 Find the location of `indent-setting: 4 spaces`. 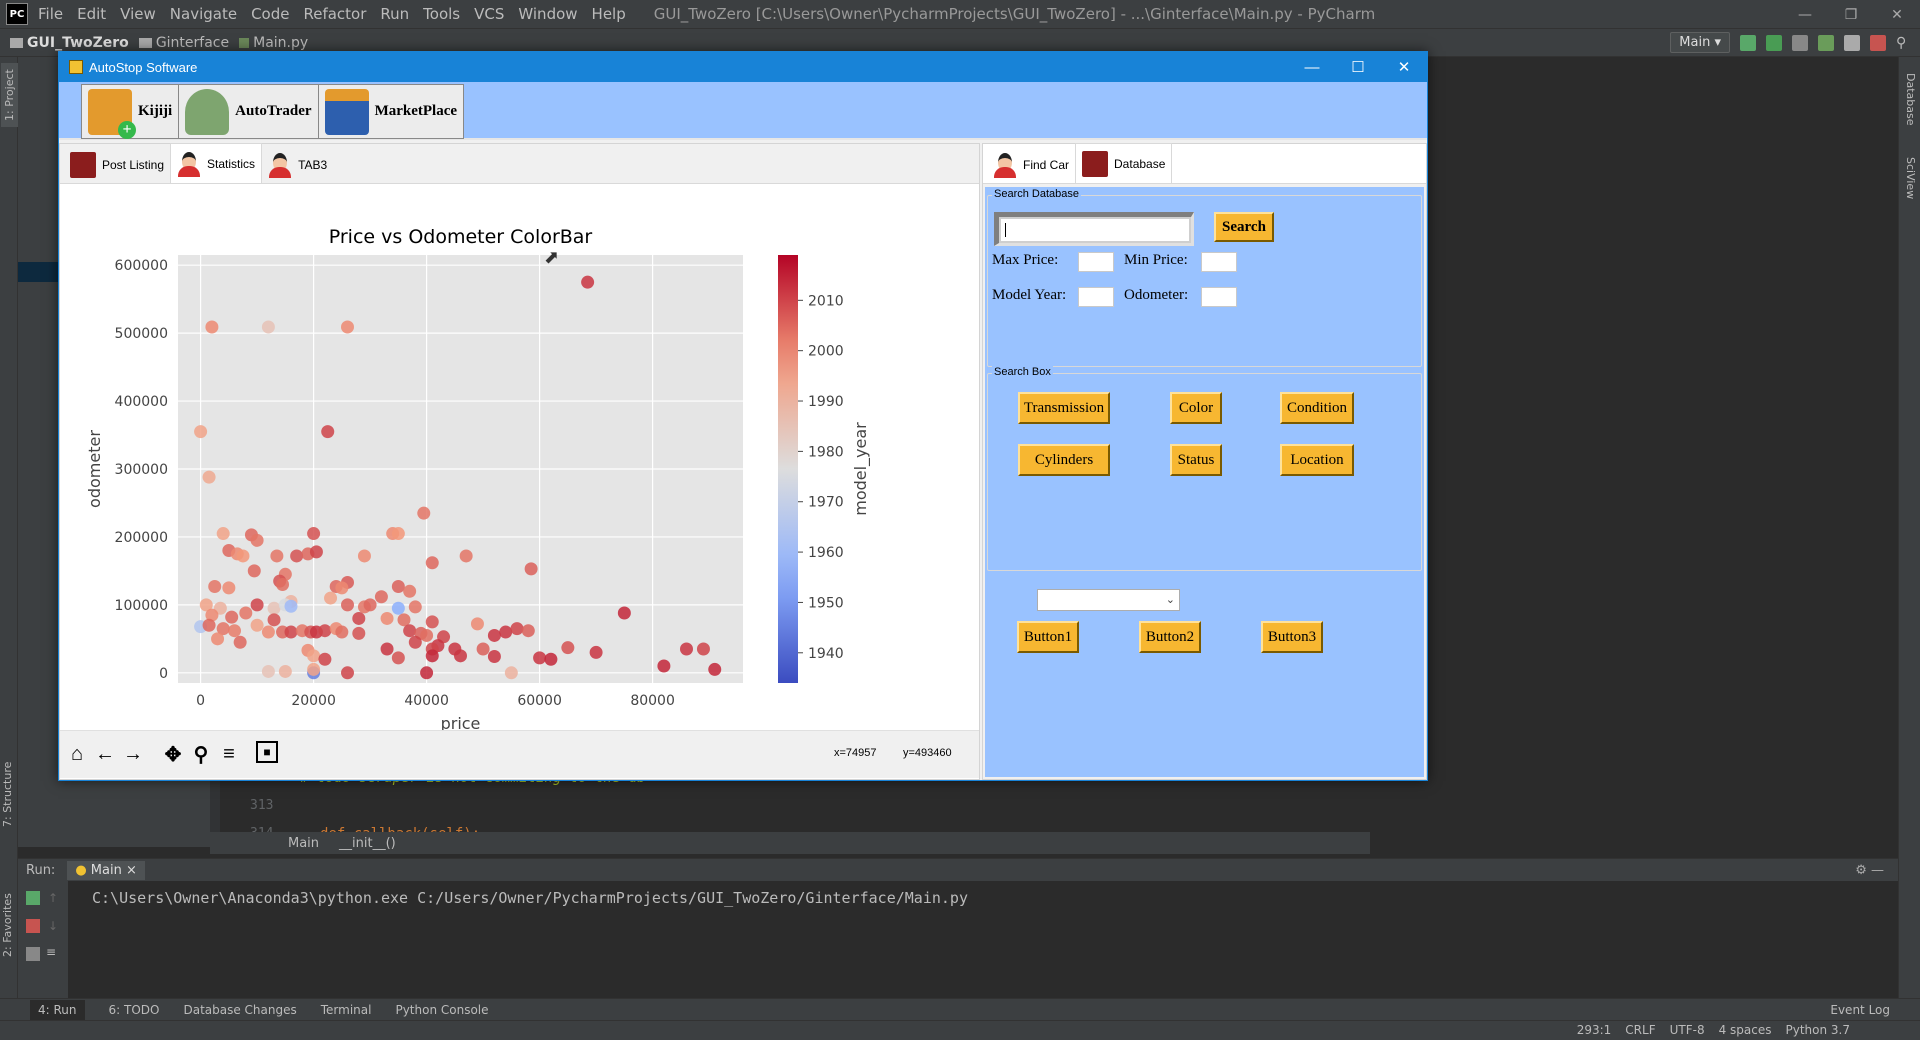

indent-setting: 4 spaces is located at coordinates (1745, 1030).